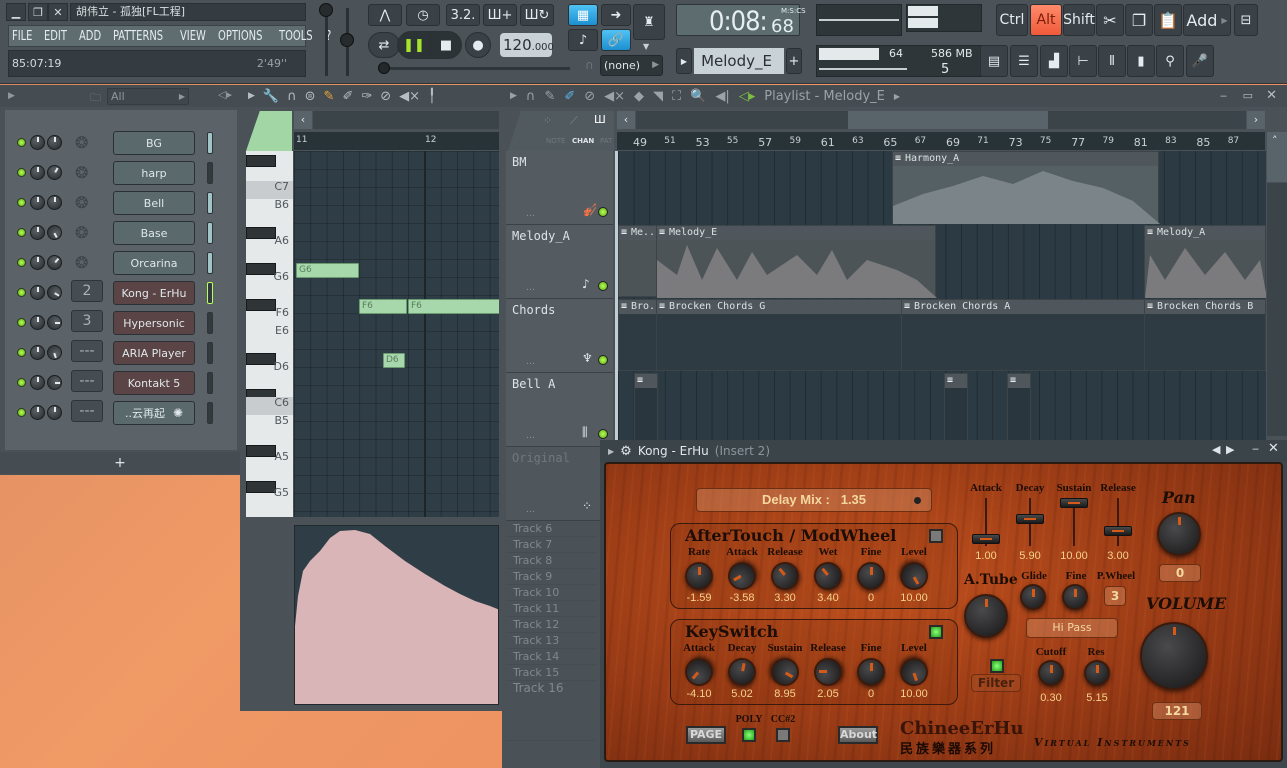 Image resolution: width=1287 pixels, height=768 pixels. I want to click on aftertouch-wet-knob, so click(828, 576).